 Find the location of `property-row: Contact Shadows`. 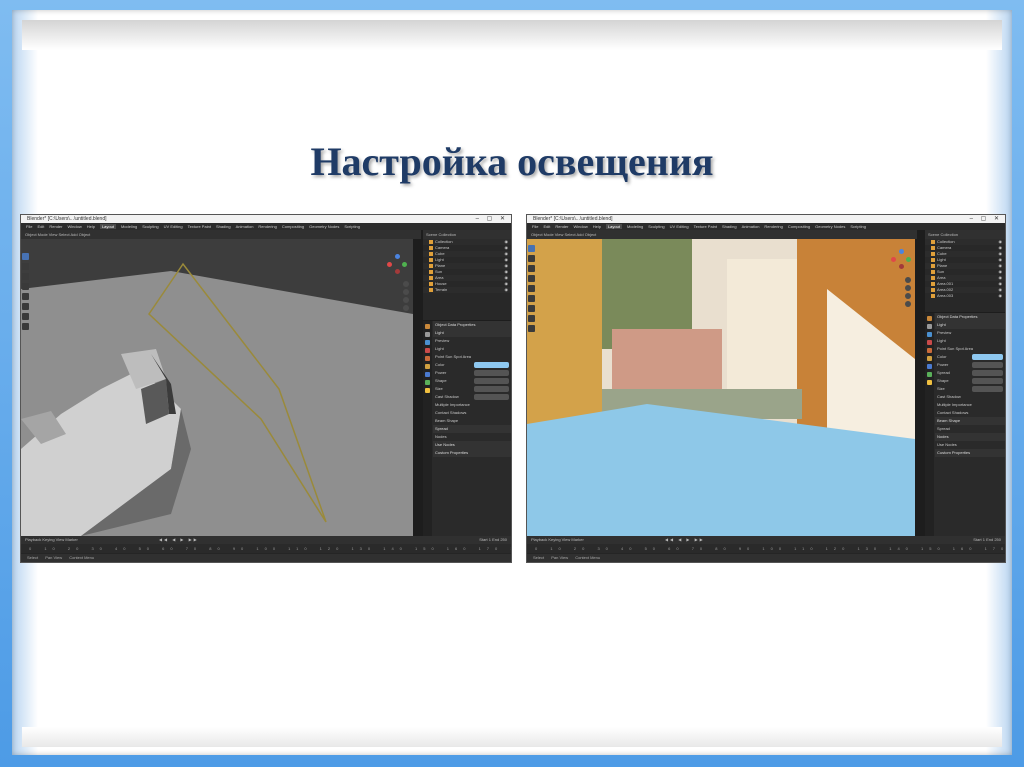

property-row: Contact Shadows is located at coordinates (472, 413).